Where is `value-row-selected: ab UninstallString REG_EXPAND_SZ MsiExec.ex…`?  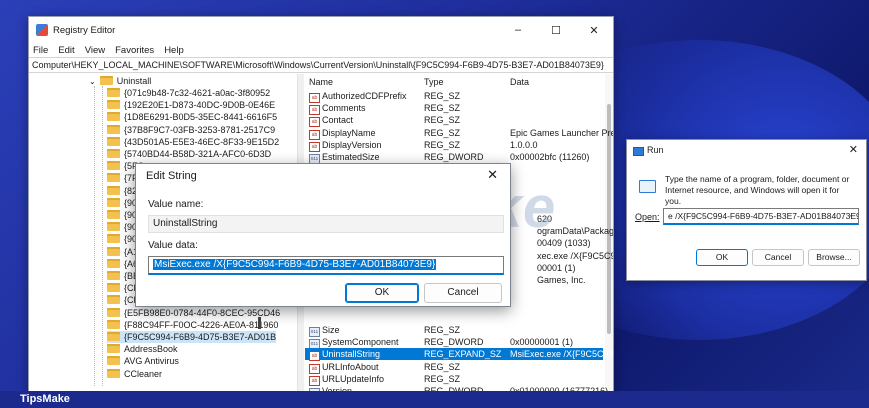
value-row-selected: ab UninstallString REG_EXPAND_SZ MsiExec.ex… is located at coordinates (459, 355).